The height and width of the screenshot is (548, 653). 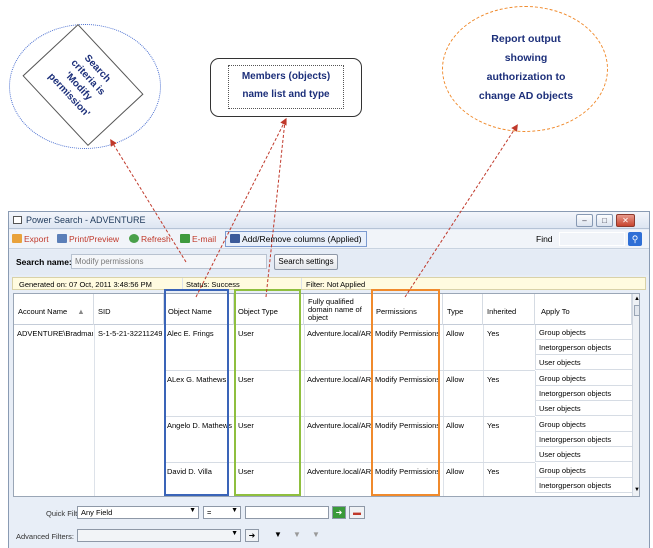 What do you see at coordinates (138, 512) in the screenshot?
I see `quick-filter-field-select: Any Field ▼` at bounding box center [138, 512].